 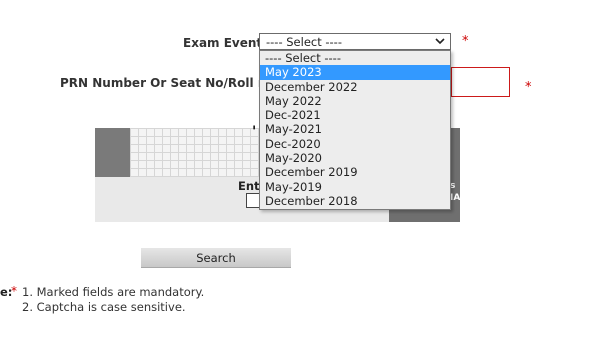 What do you see at coordinates (304, 42) in the screenshot?
I see `exam-event-select-value: ---- Select ----` at bounding box center [304, 42].